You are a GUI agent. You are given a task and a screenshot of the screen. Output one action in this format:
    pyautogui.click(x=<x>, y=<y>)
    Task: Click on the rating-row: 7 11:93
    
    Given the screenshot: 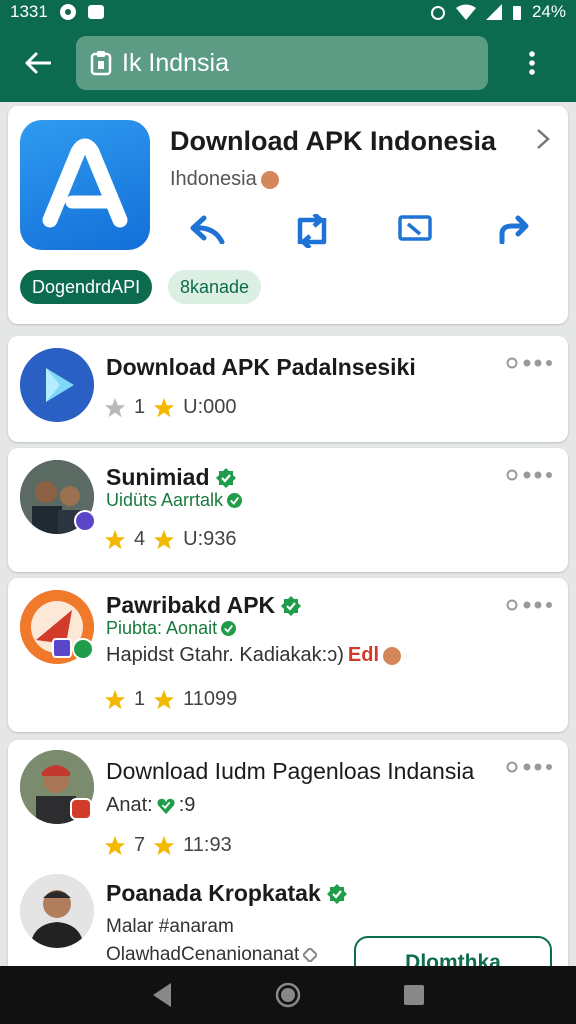 What is the action you would take?
    pyautogui.click(x=168, y=845)
    